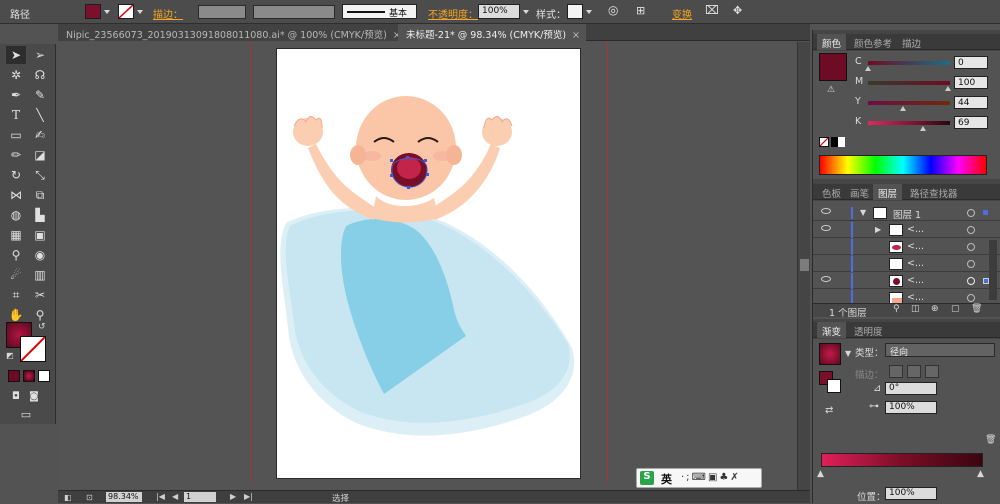 The width and height of the screenshot is (1000, 504). What do you see at coordinates (829, 410) in the screenshot?
I see `reverse-gradient-icon: ⇄` at bounding box center [829, 410].